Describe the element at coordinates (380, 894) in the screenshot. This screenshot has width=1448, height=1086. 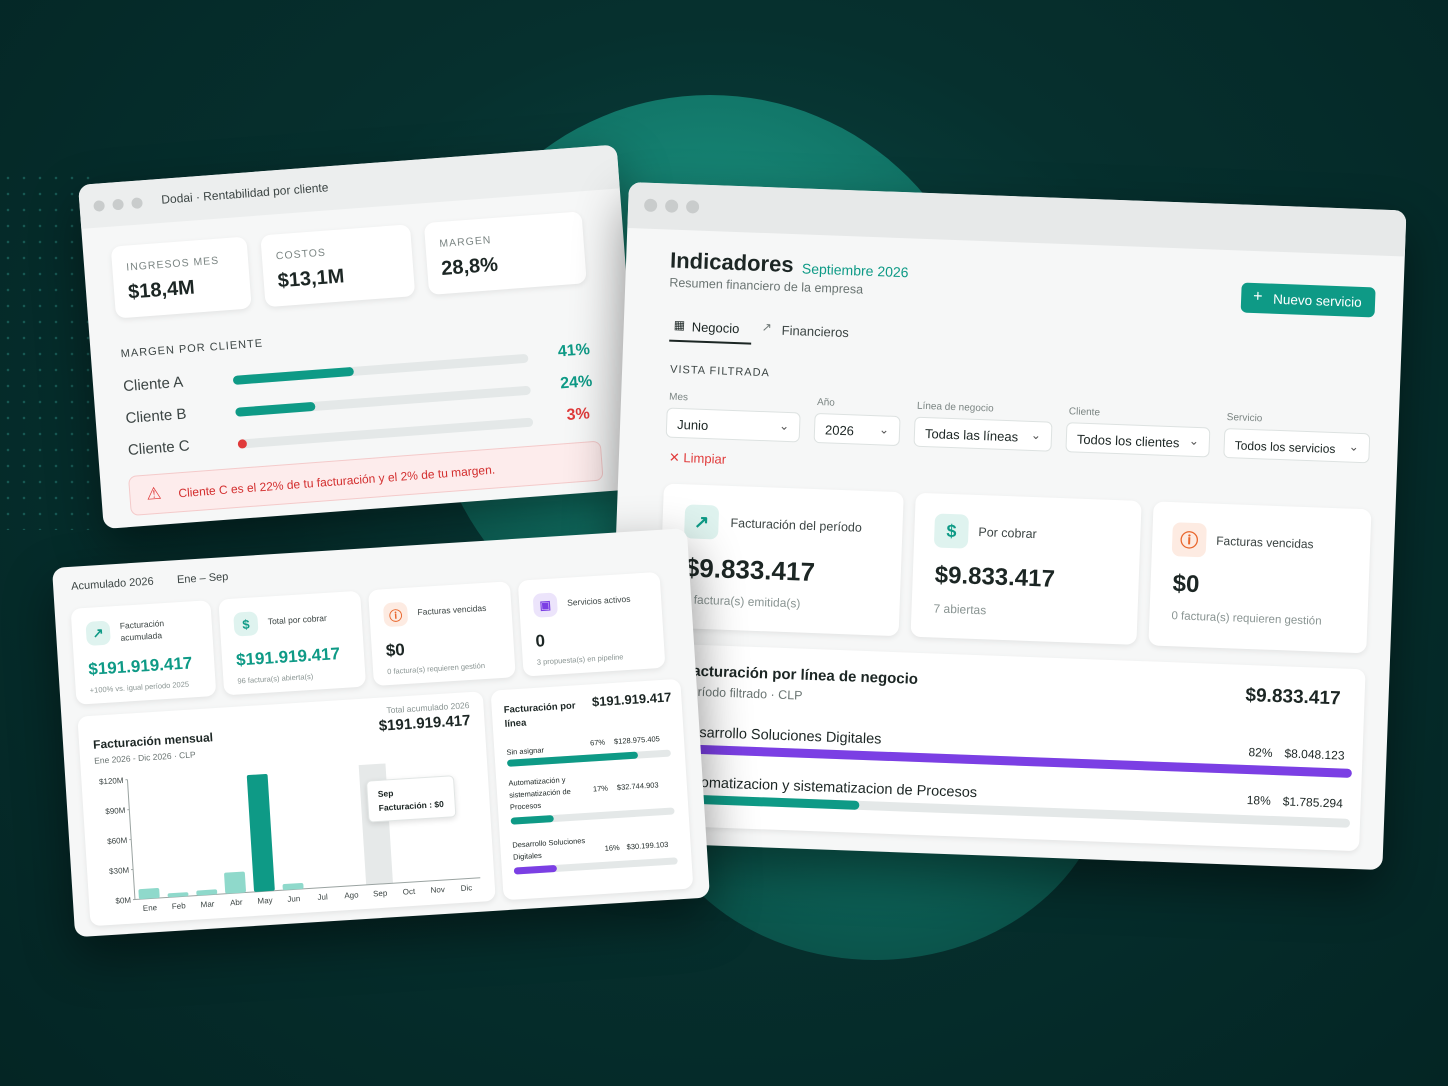
I see `x-tick-label: Sep` at that location.